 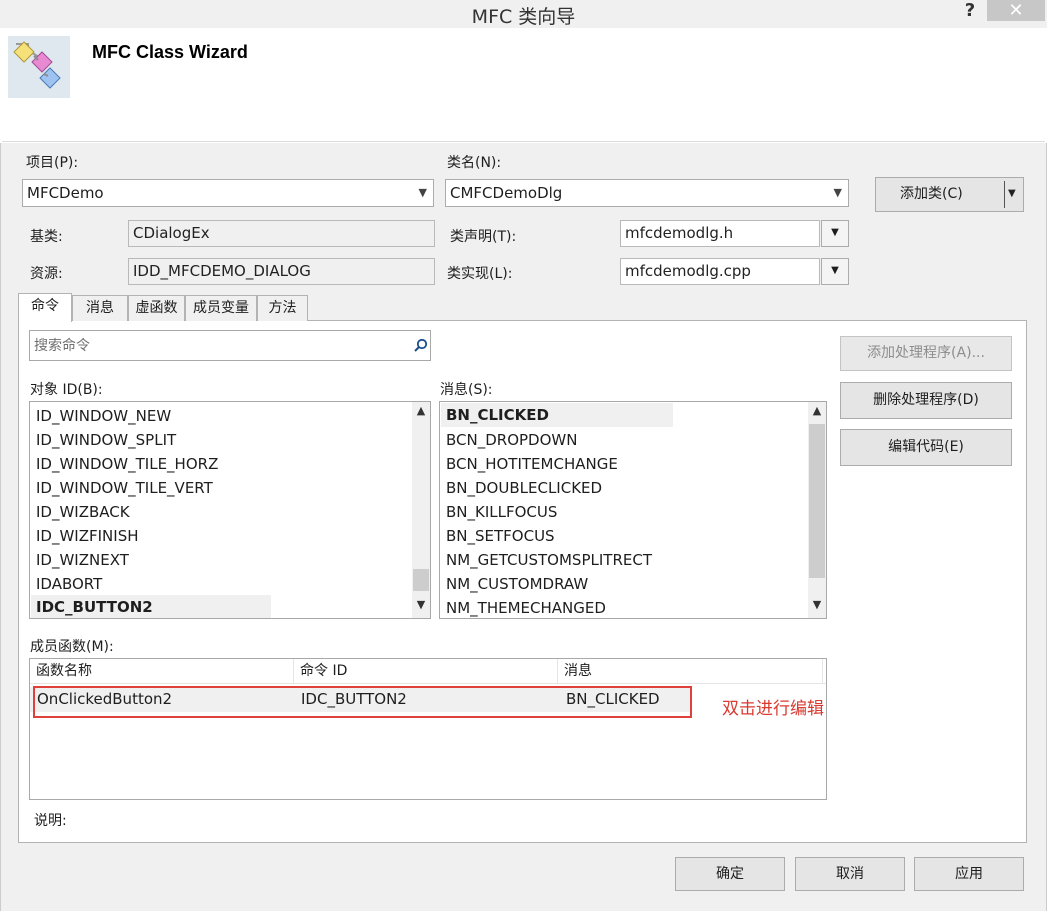 What do you see at coordinates (156, 308) in the screenshot?
I see `tab-virtual-functions: 虚函数` at bounding box center [156, 308].